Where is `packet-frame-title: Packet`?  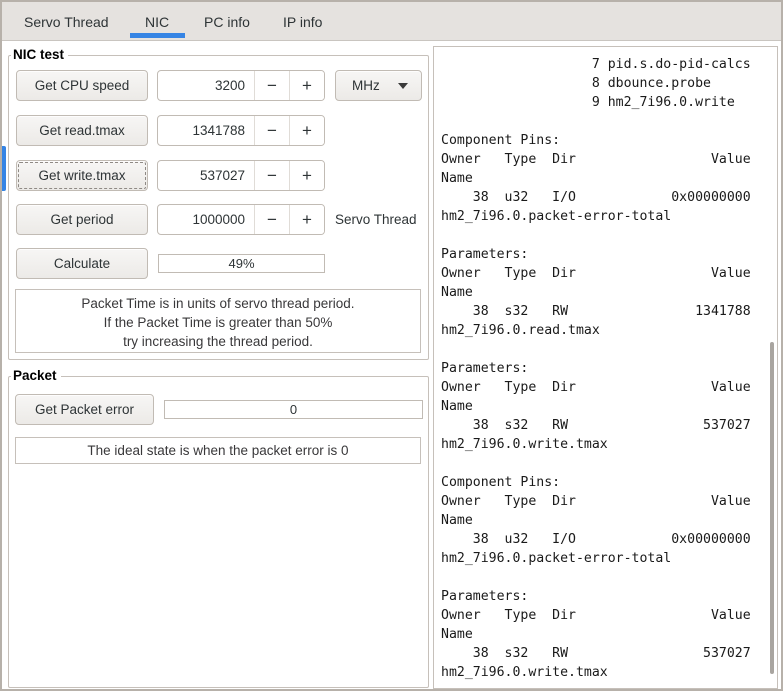 packet-frame-title: Packet is located at coordinates (36, 375).